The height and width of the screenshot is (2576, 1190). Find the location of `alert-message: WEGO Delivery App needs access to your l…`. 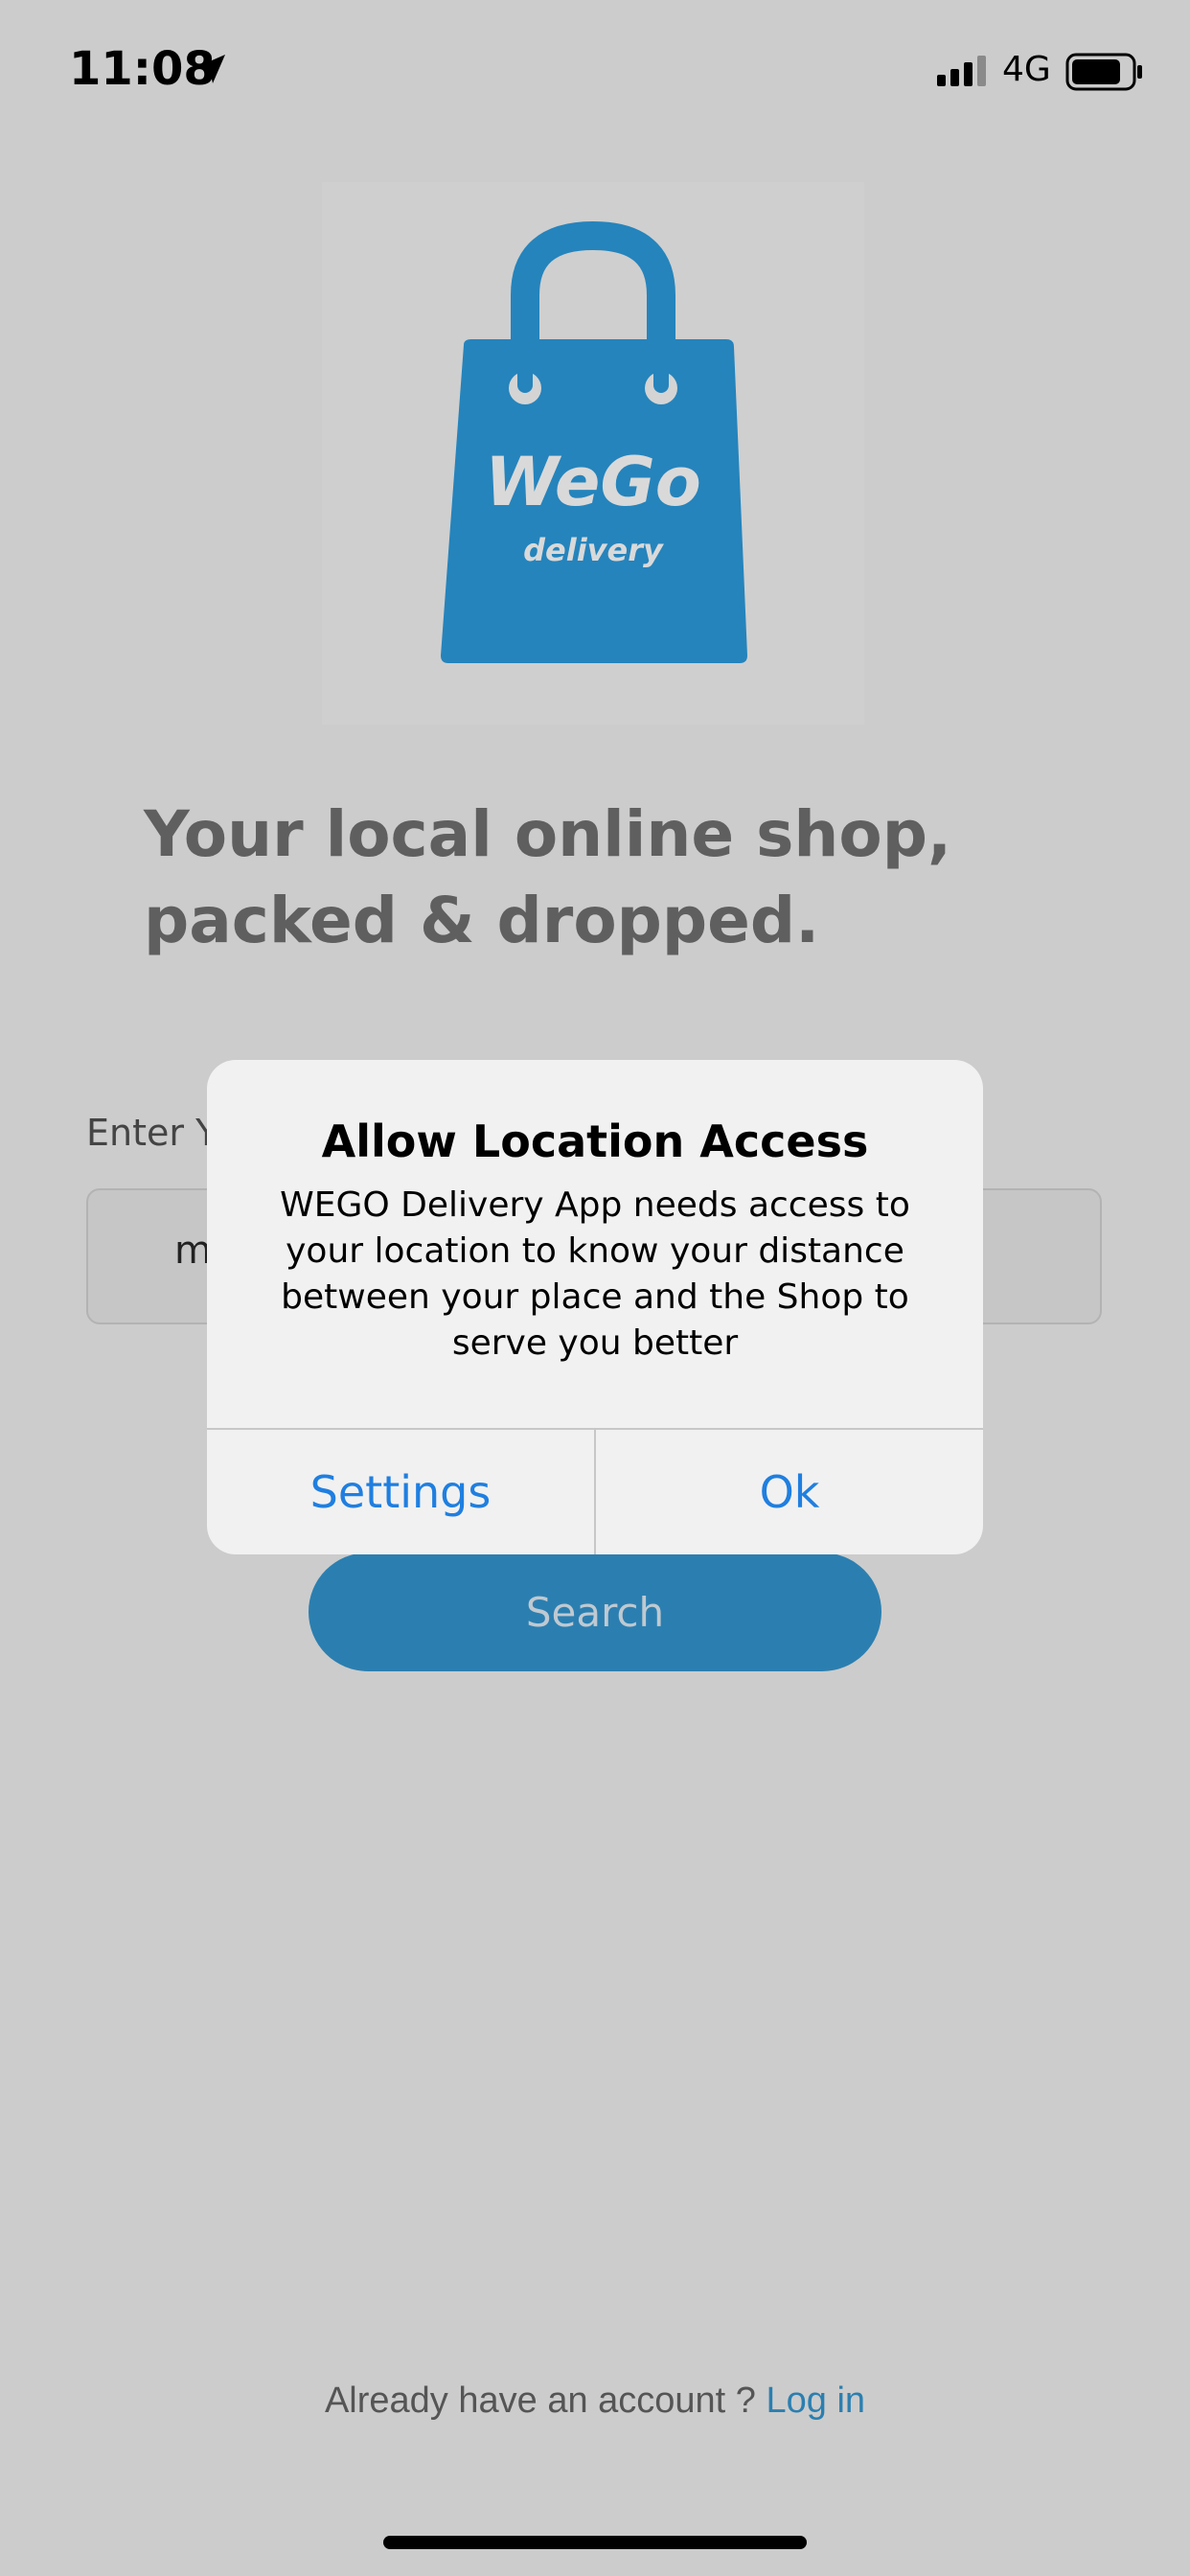

alert-message: WEGO Delivery App needs access to your l… is located at coordinates (595, 1274).